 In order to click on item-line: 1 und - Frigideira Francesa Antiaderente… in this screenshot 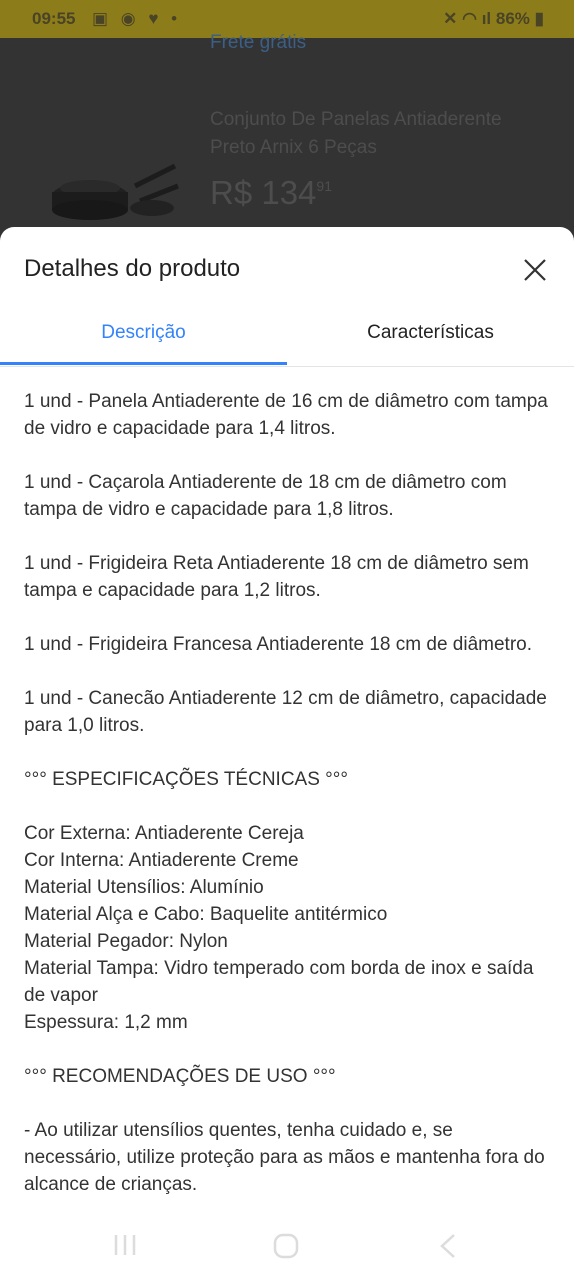, I will do `click(278, 644)`.